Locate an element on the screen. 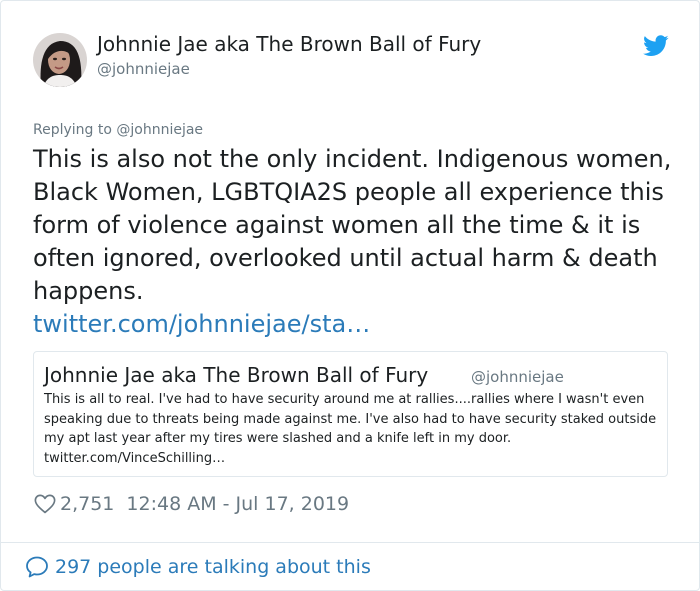 The height and width of the screenshot is (591, 700). conversation-link: 297 people are talking about this is located at coordinates (198, 567).